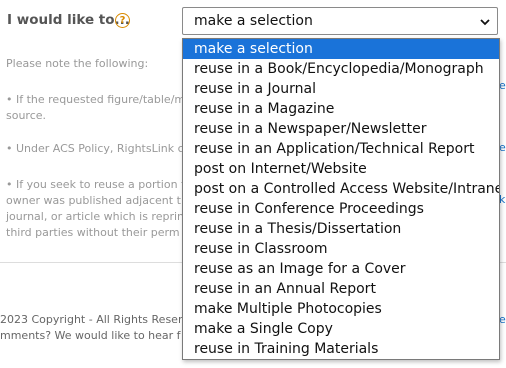 This screenshot has width=506, height=368. I want to click on dropdown-option: make a selection, so click(341, 49).